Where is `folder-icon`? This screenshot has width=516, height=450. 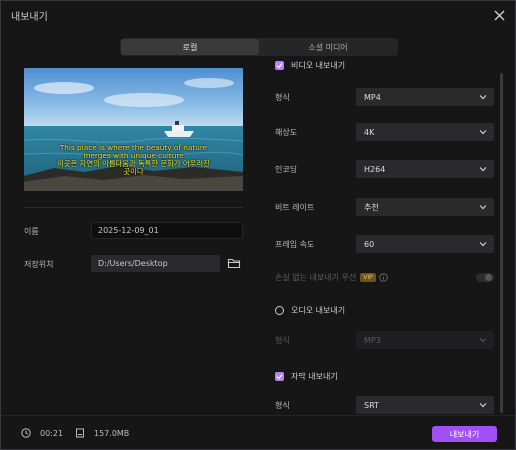
folder-icon is located at coordinates (234, 263).